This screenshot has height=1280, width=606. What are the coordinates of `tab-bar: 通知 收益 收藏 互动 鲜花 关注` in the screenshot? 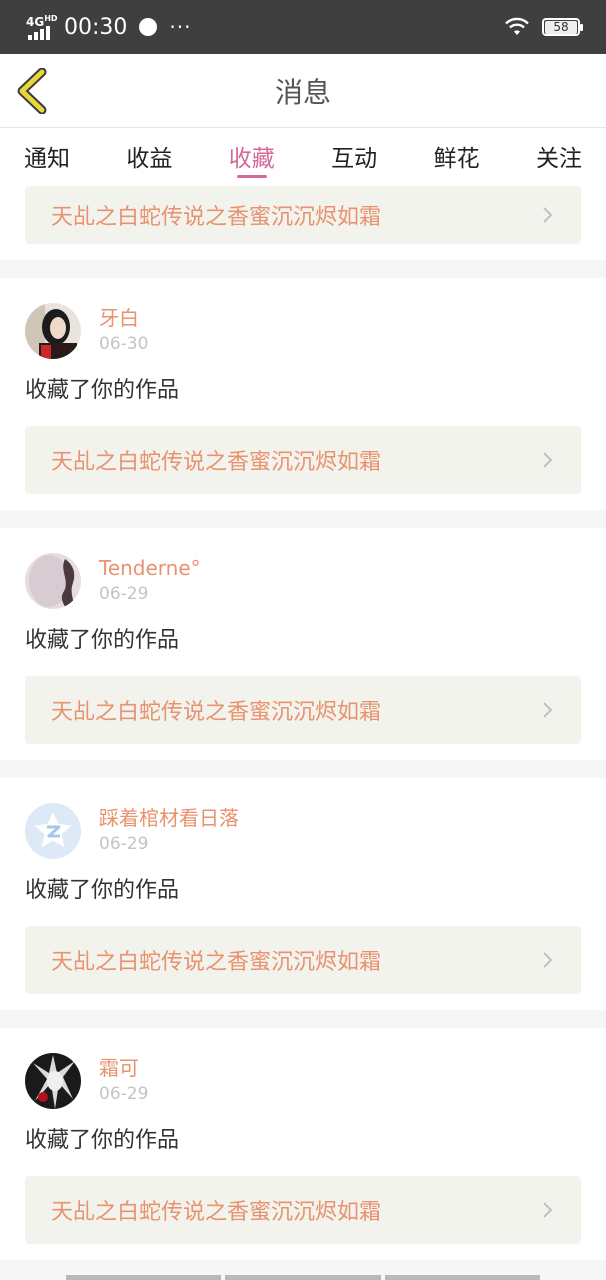 It's located at (303, 156).